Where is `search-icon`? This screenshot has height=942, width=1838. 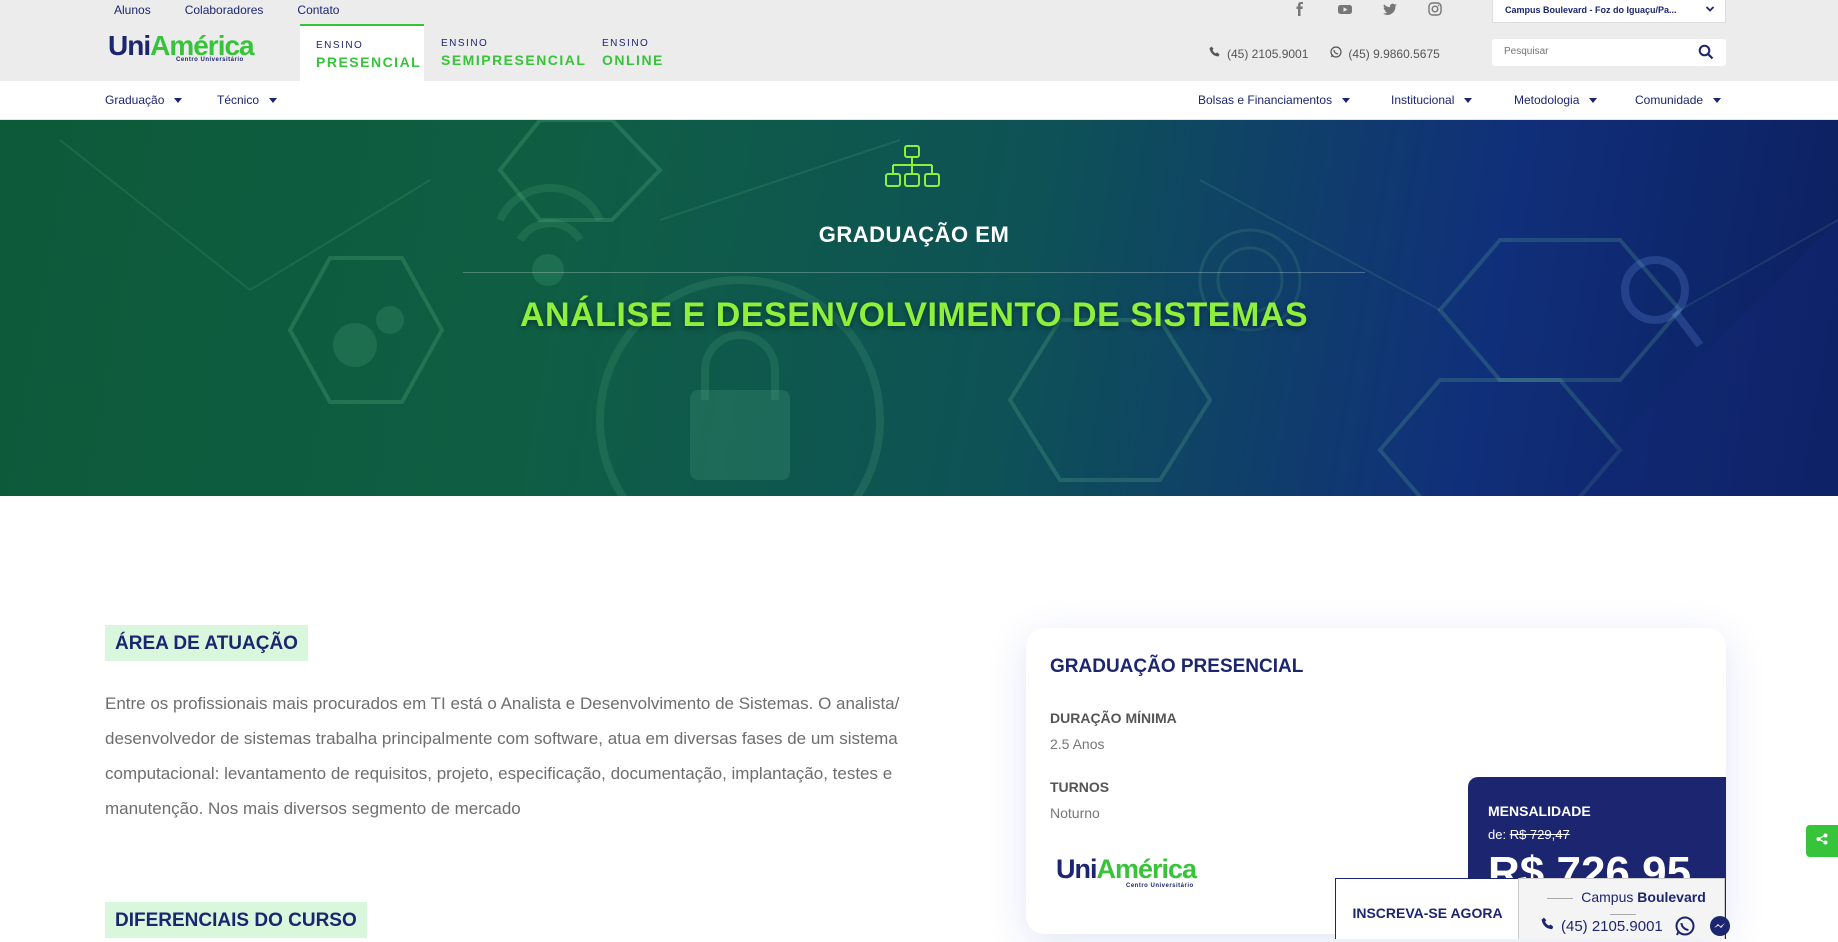 search-icon is located at coordinates (1706, 52).